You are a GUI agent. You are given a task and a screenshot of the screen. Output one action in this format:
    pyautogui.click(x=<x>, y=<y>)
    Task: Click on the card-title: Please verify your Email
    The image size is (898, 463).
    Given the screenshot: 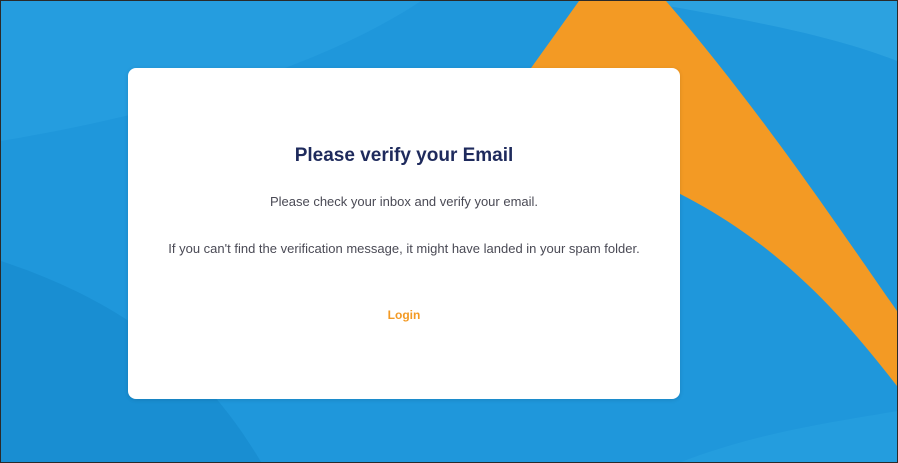 What is the action you would take?
    pyautogui.click(x=404, y=155)
    